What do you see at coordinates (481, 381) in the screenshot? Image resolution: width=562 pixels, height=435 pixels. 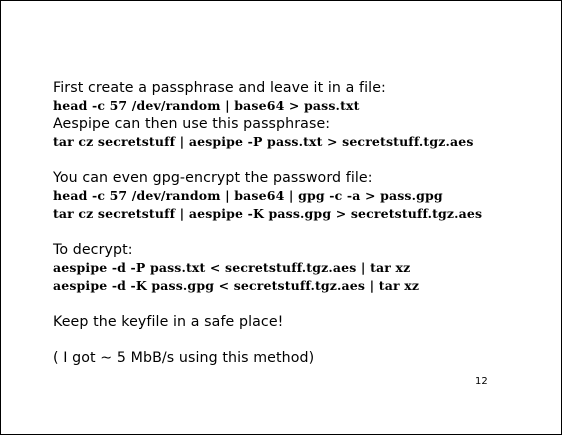 I see `page-number: 12` at bounding box center [481, 381].